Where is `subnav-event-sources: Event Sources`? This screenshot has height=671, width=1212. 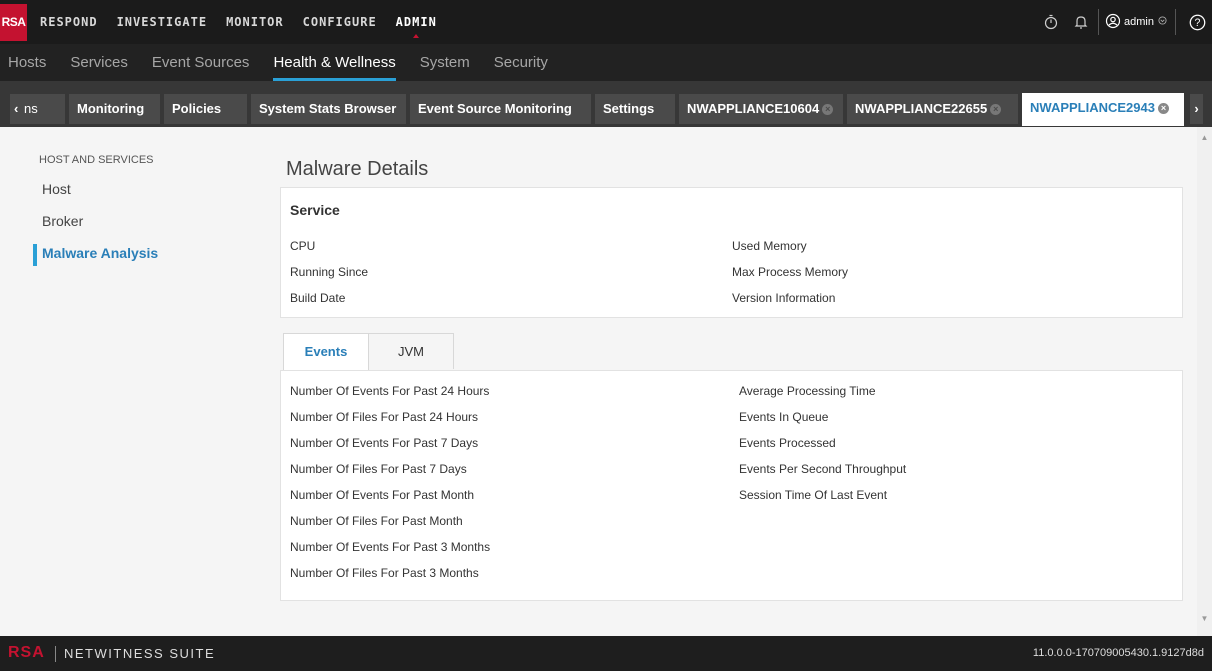 subnav-event-sources: Event Sources is located at coordinates (201, 62).